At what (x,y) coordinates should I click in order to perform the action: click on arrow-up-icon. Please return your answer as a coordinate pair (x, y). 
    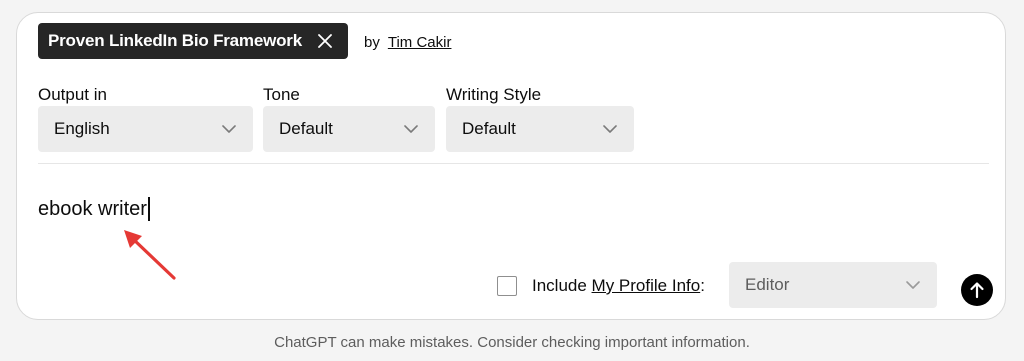
    Looking at the image, I should click on (977, 290).